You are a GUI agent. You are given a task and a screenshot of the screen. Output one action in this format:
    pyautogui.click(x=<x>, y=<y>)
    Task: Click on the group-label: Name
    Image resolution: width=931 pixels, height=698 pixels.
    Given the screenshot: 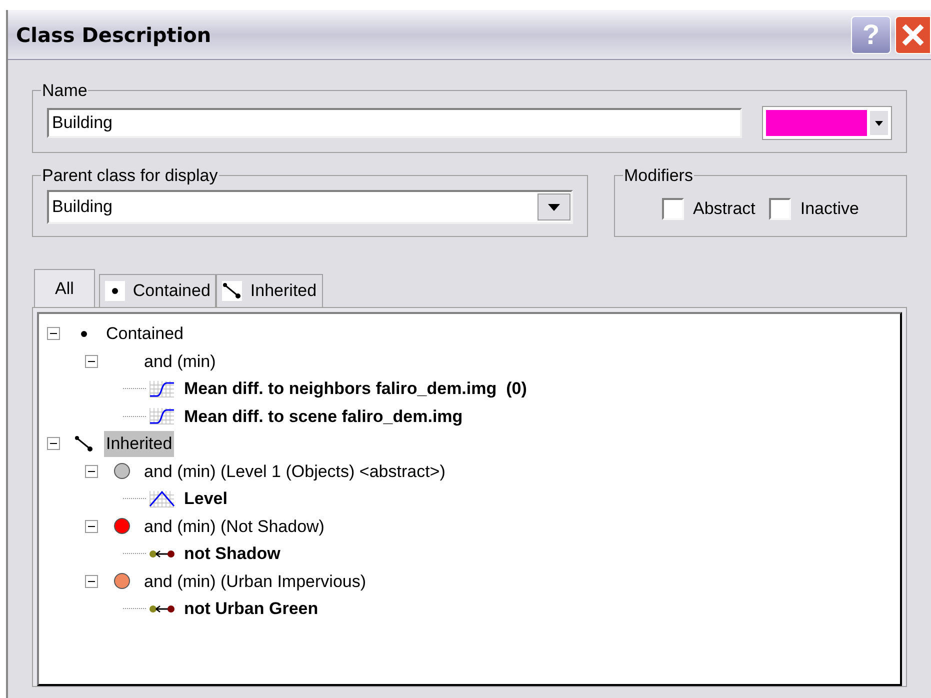 What is the action you would take?
    pyautogui.click(x=64, y=91)
    